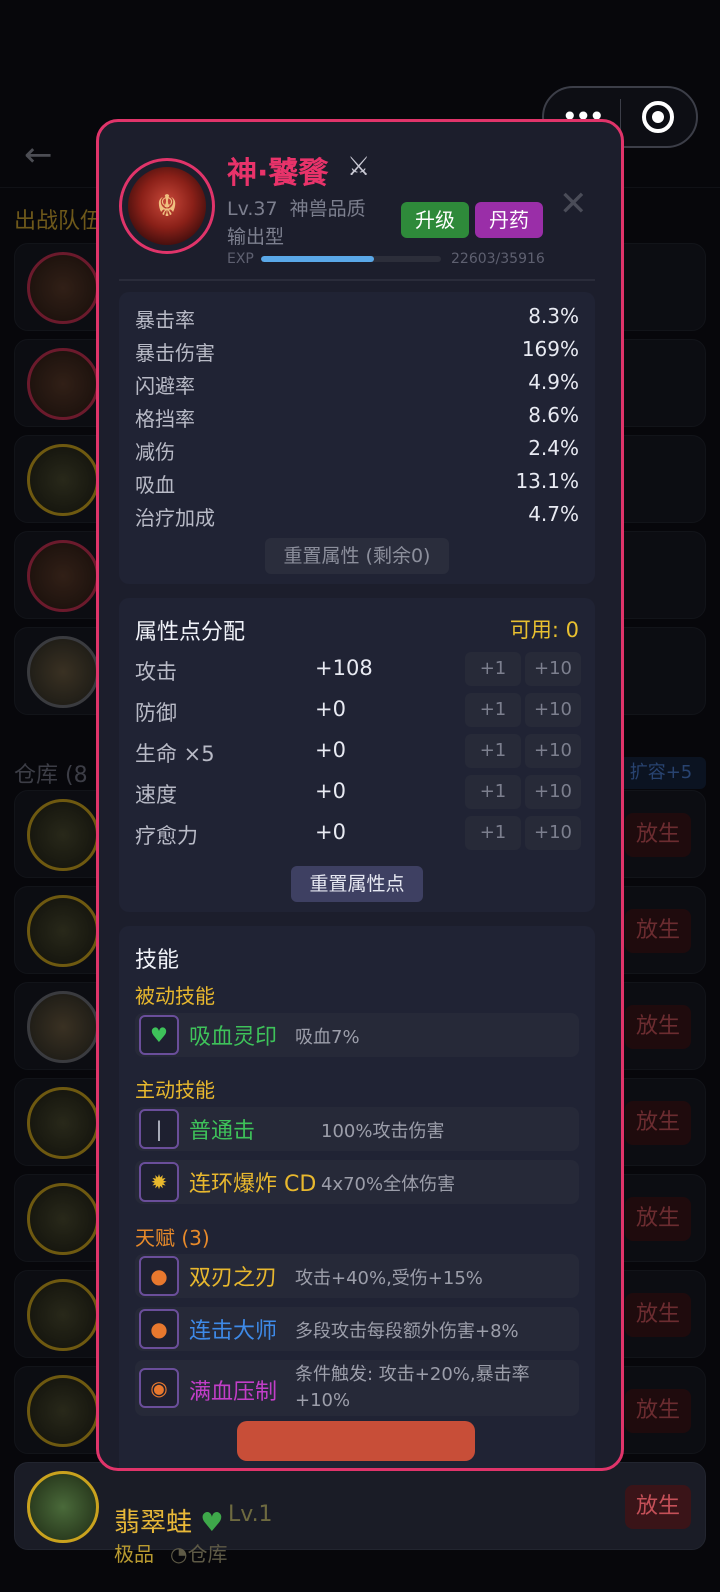 This screenshot has width=720, height=1592. Describe the element at coordinates (159, 1129) in the screenshot. I see `sword-icon: |` at that location.